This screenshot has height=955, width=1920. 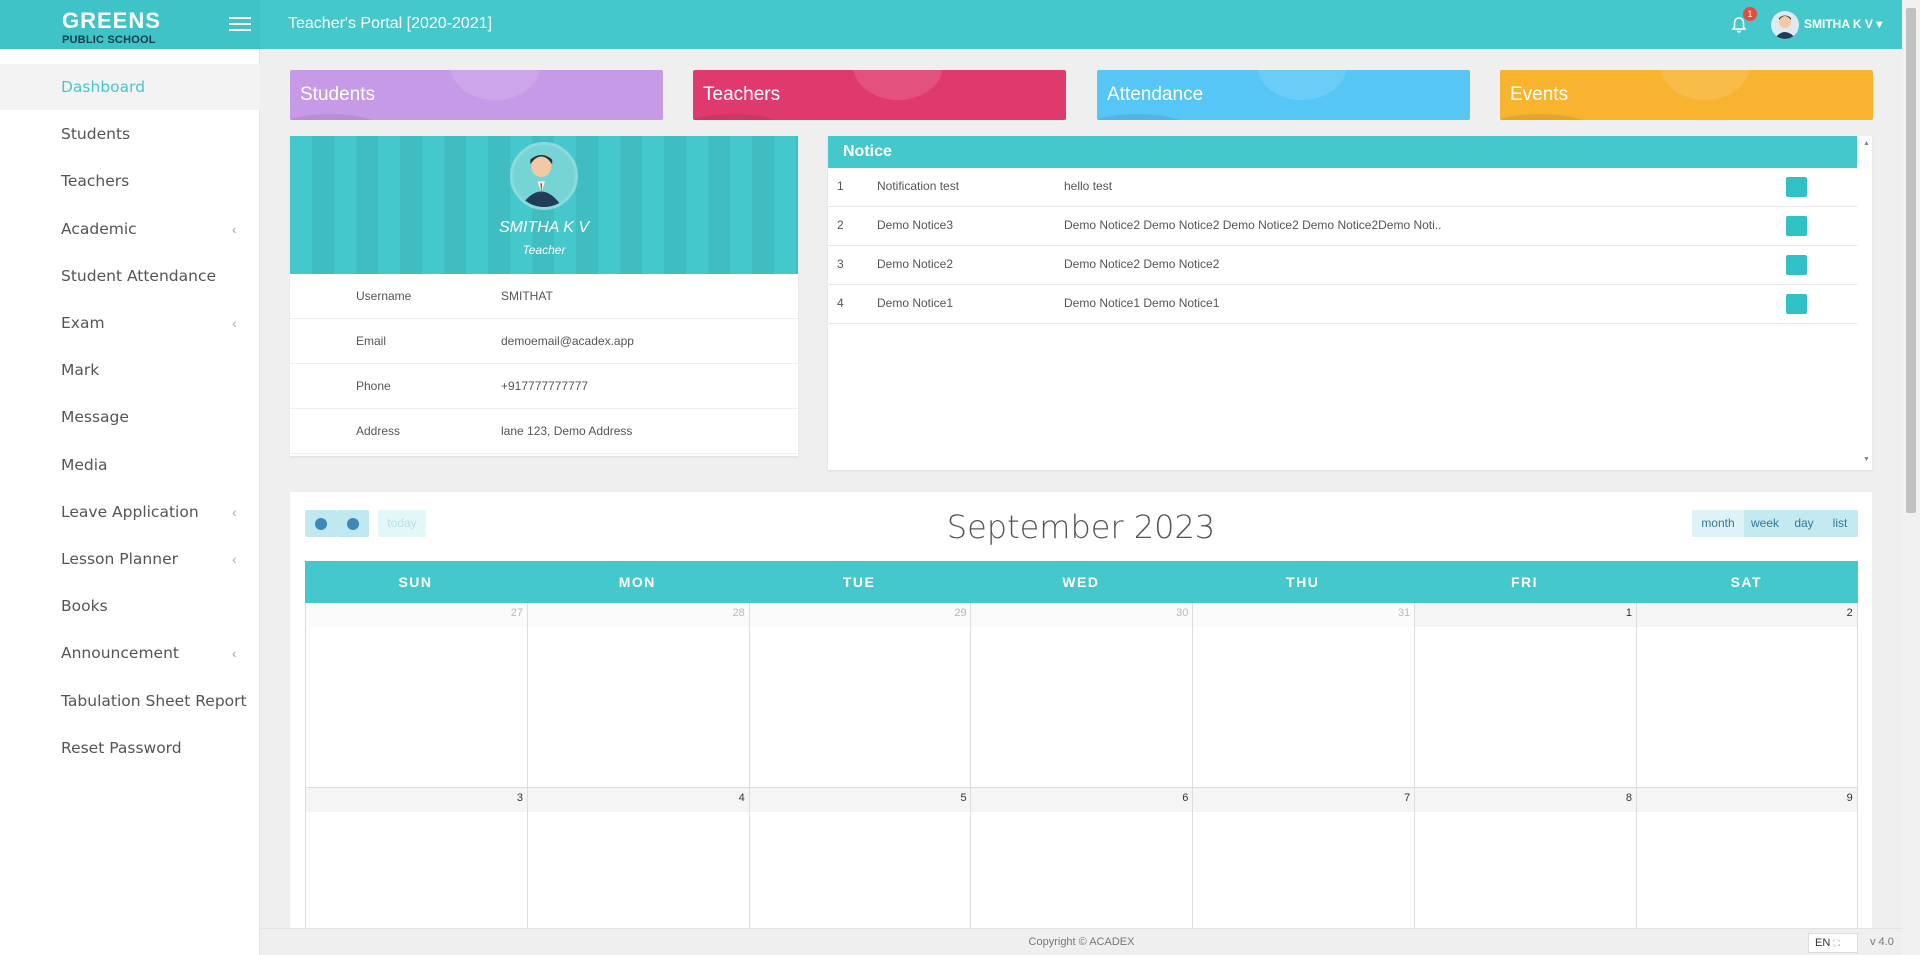 What do you see at coordinates (1866, 303) in the screenshot?
I see `notice-scrollbar: ▲ ▼` at bounding box center [1866, 303].